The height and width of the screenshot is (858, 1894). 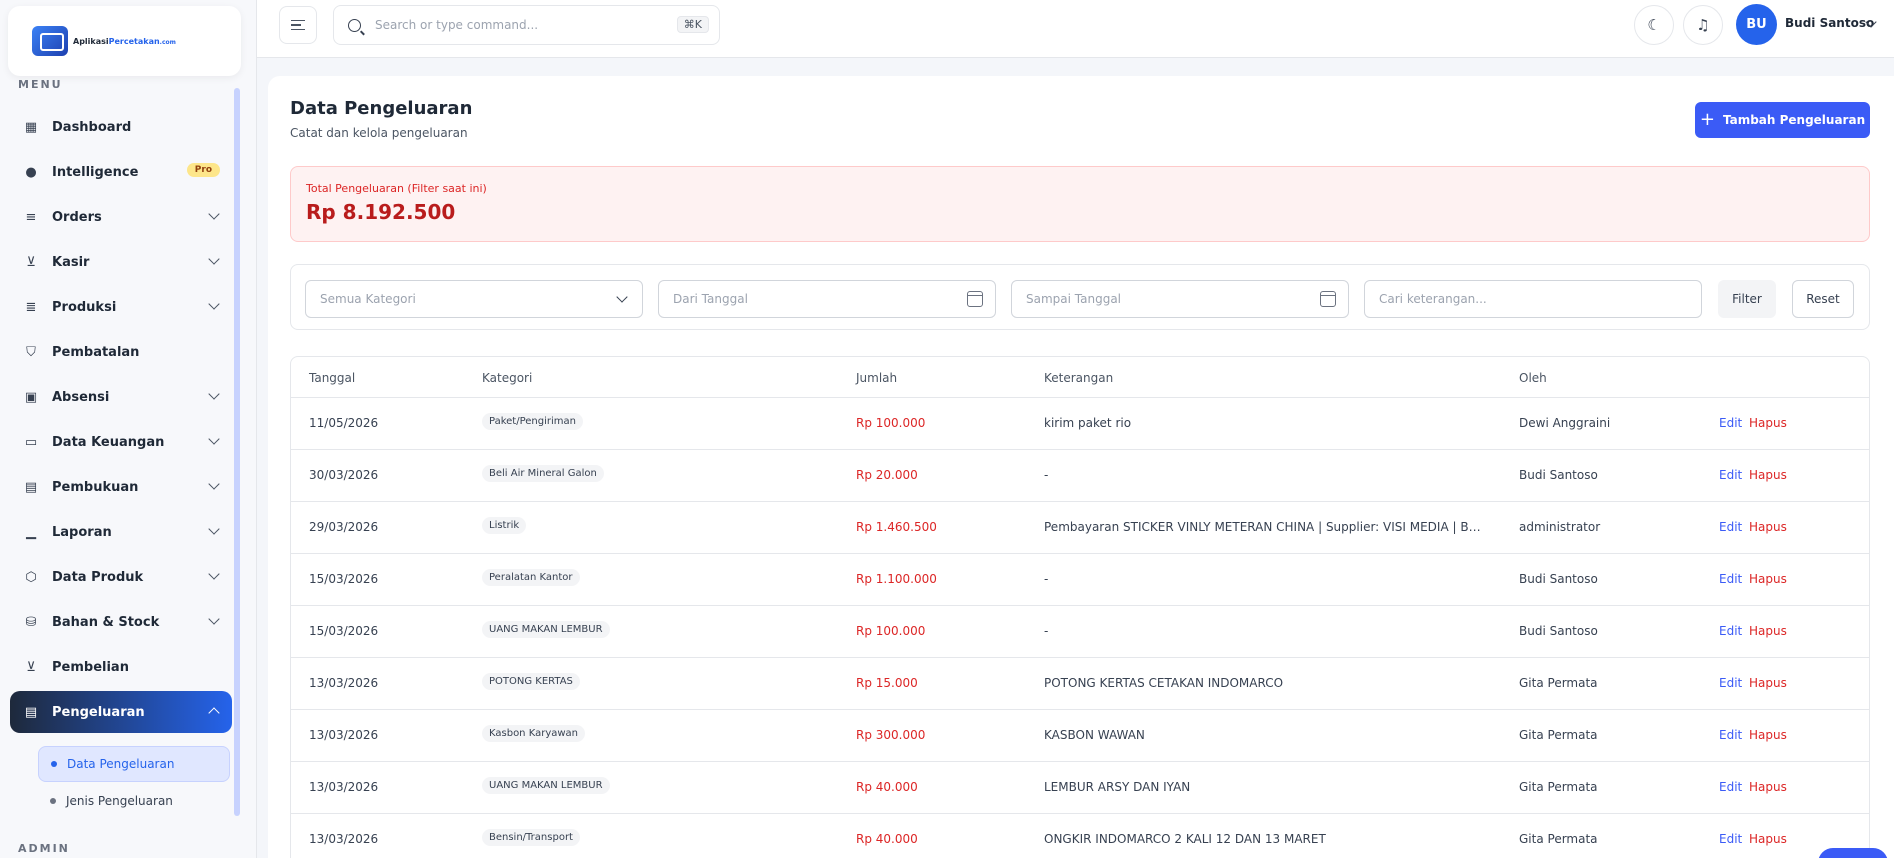 What do you see at coordinates (121, 262) in the screenshot?
I see `sidebar-item-kasir: ⊻ Kasir` at bounding box center [121, 262].